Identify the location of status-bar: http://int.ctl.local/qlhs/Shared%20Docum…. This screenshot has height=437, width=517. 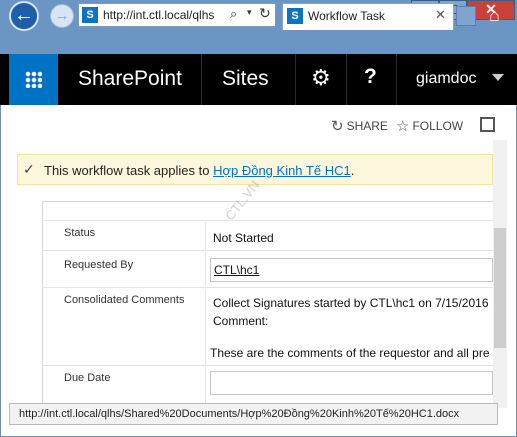
(253, 414).